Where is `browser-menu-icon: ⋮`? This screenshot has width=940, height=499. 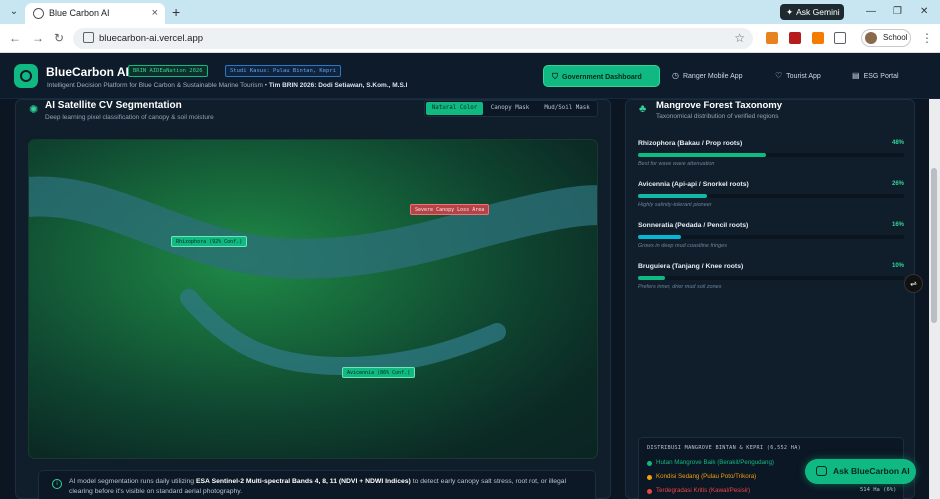
browser-menu-icon: ⋮ is located at coordinates (927, 38).